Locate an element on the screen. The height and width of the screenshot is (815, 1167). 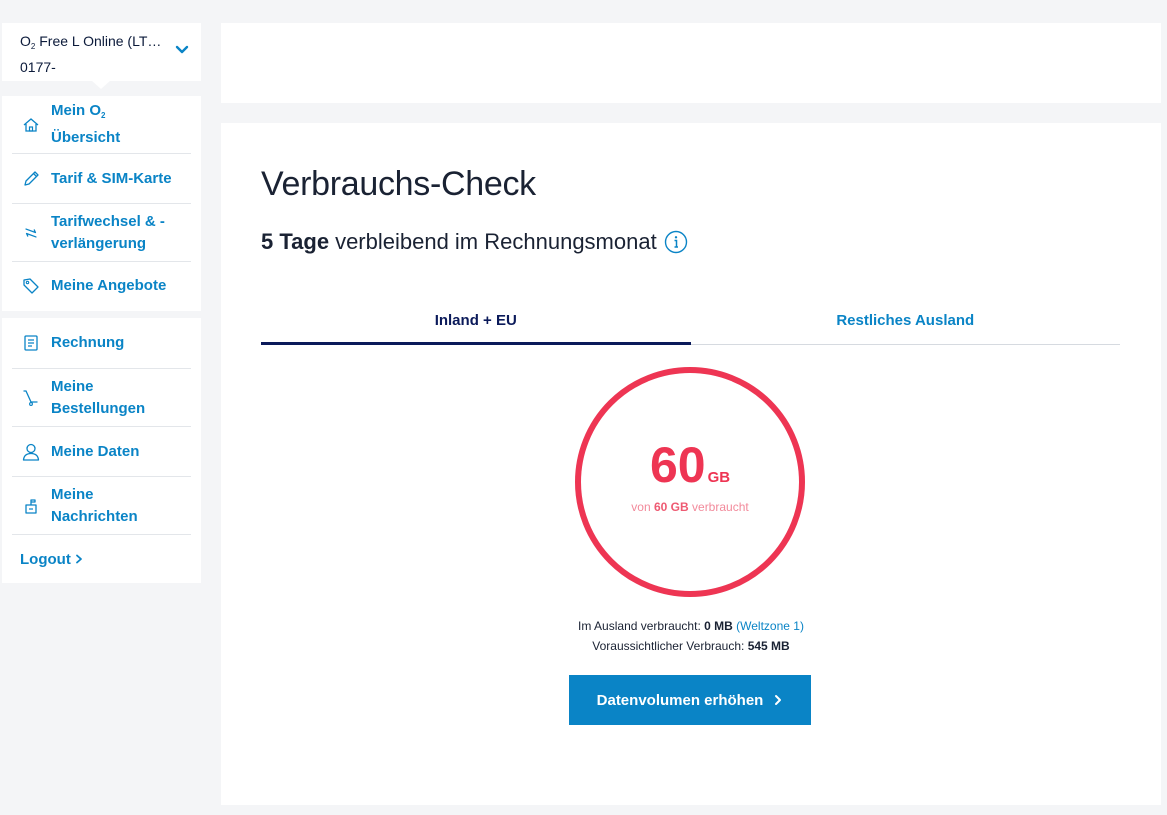
tab-rest-abroad: Restliches Ausland is located at coordinates (906, 321).